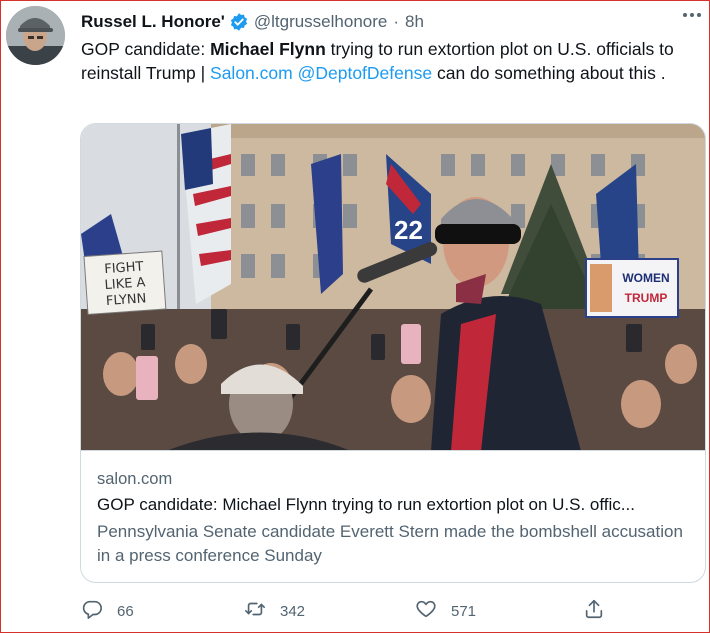  I want to click on share-button, so click(594, 611).